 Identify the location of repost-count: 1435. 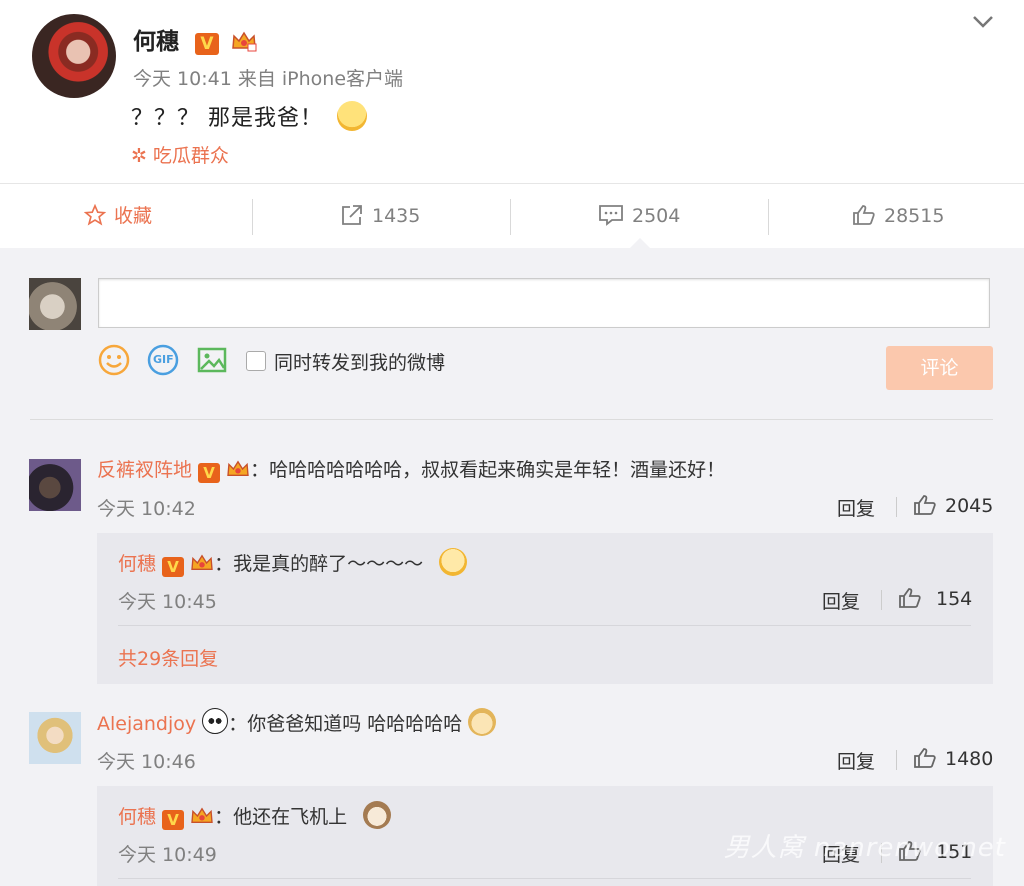
(396, 216).